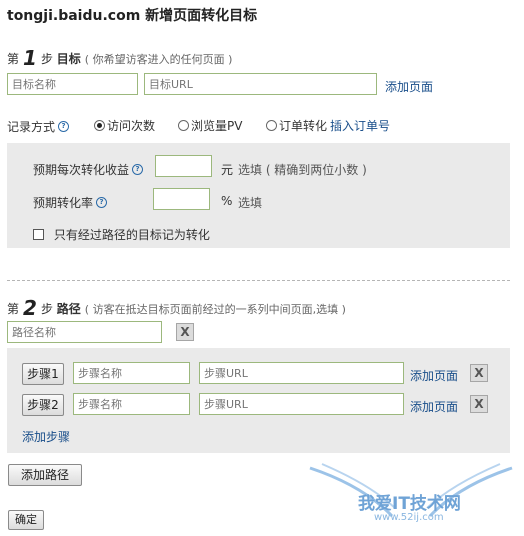 The width and height of the screenshot is (524, 536). Describe the element at coordinates (45, 475) in the screenshot. I see `add-path-button: 添加路径` at that location.